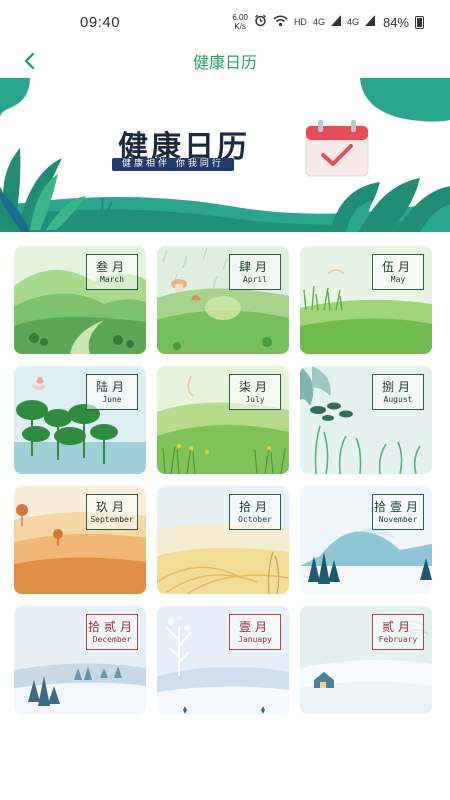 The width and height of the screenshot is (450, 800). I want to click on month-en-label: February, so click(398, 639).